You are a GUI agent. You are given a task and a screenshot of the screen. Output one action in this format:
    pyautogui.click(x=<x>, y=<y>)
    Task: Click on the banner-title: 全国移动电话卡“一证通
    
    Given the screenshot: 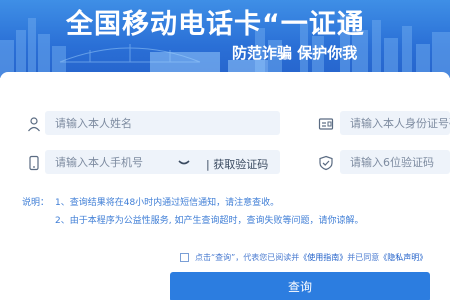 What is the action you would take?
    pyautogui.click(x=215, y=24)
    